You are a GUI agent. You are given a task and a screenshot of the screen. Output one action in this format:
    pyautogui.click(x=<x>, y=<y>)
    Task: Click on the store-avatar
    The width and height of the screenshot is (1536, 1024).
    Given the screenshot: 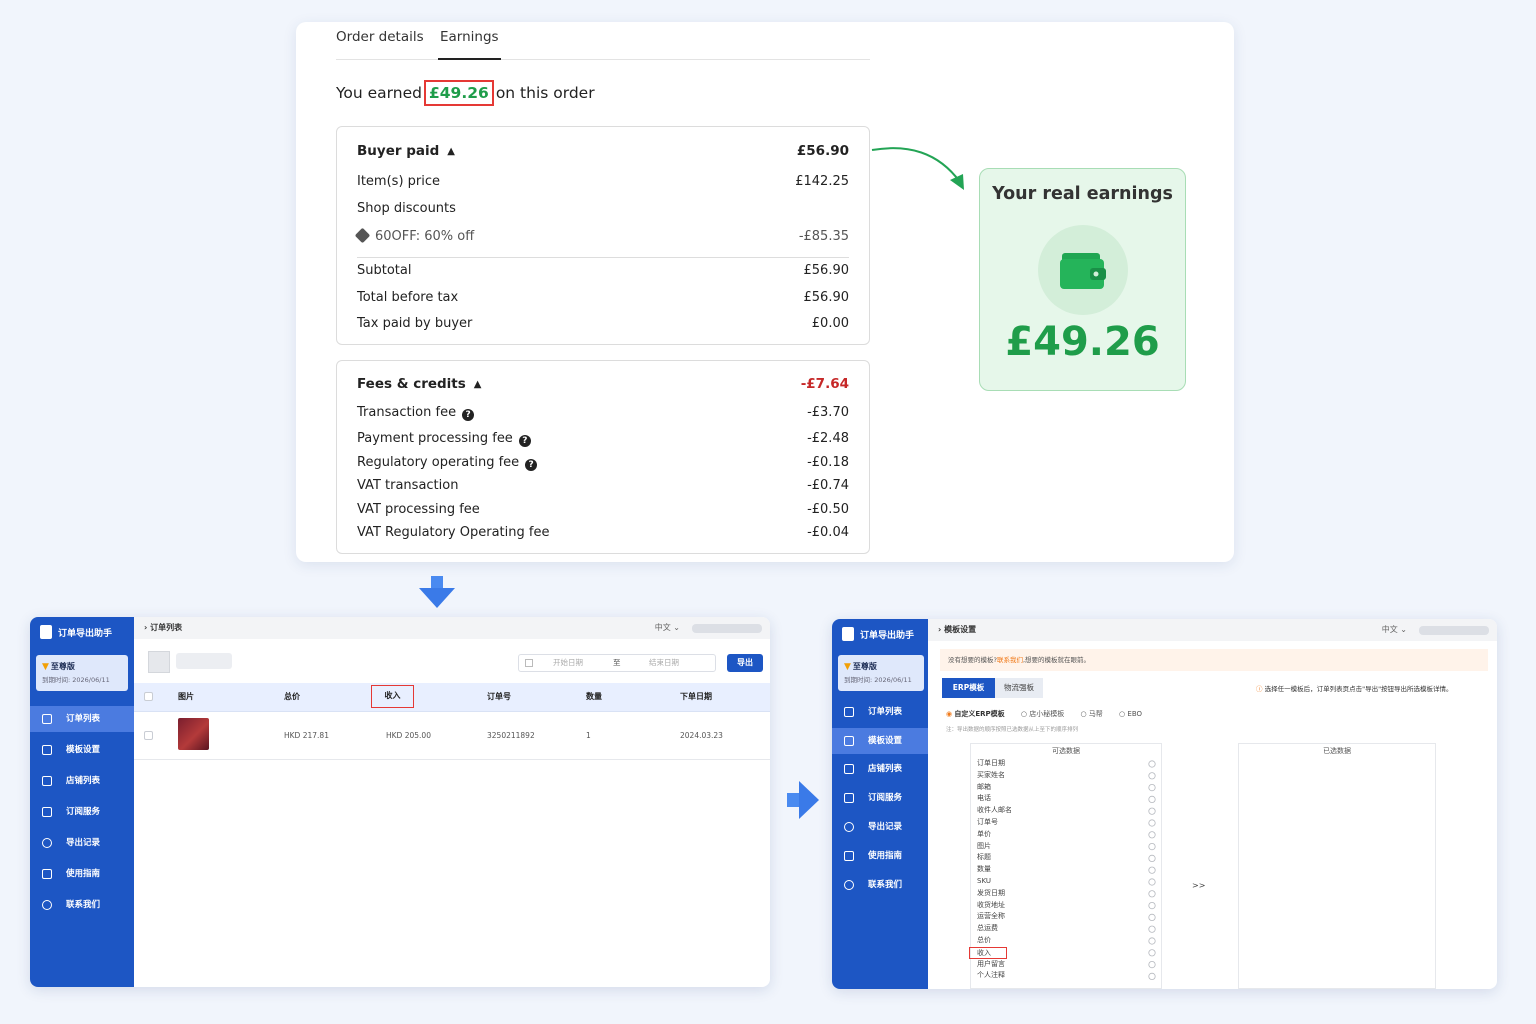 What is the action you would take?
    pyautogui.click(x=159, y=662)
    